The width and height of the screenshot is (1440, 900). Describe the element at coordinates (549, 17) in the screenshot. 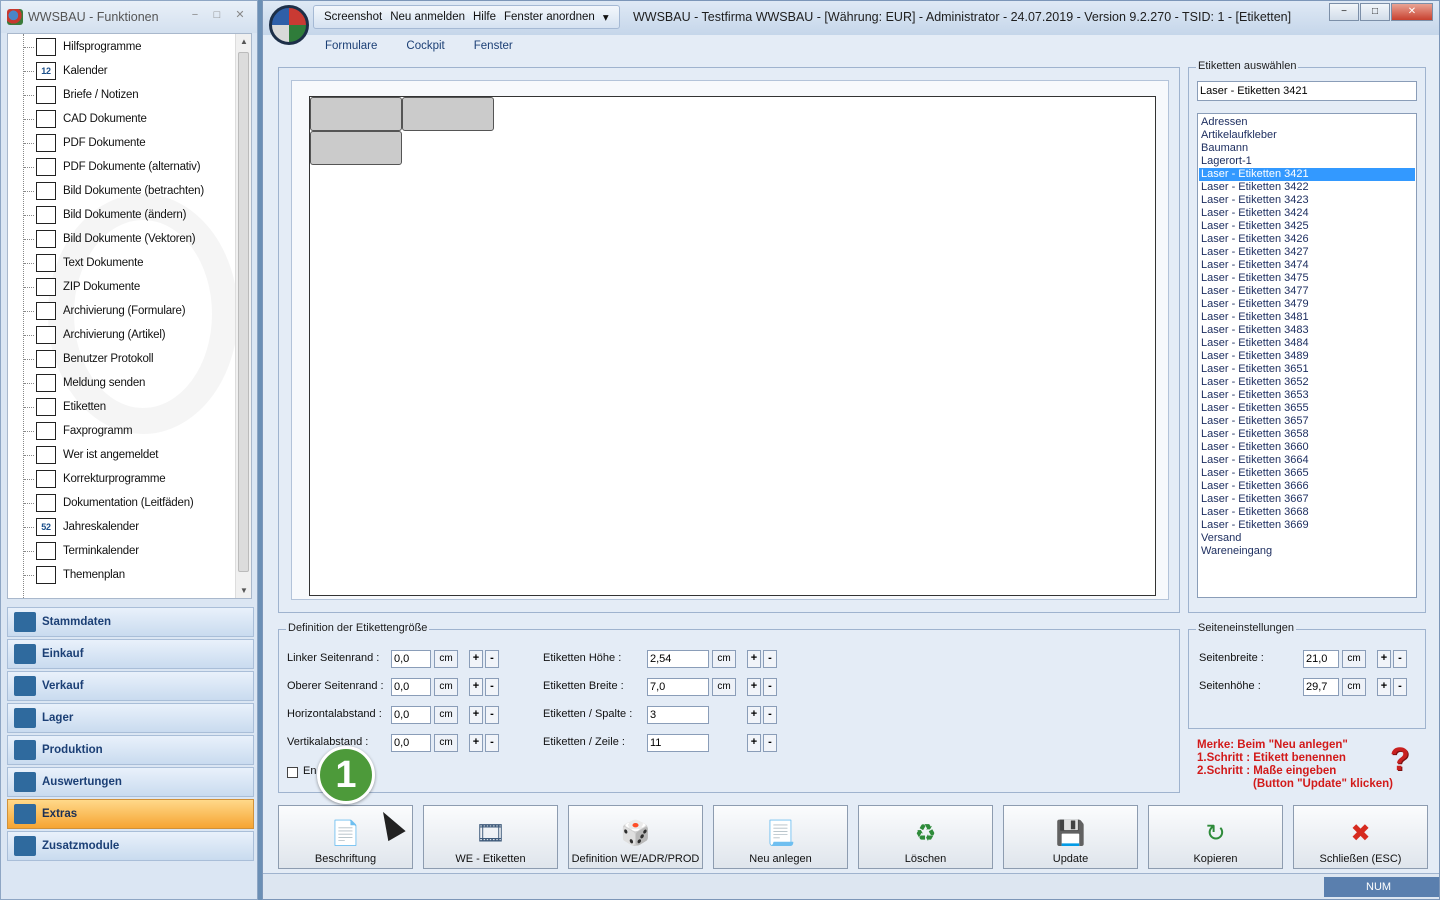

I see `quick-fenster-anordnen: Fenster anordnen` at that location.